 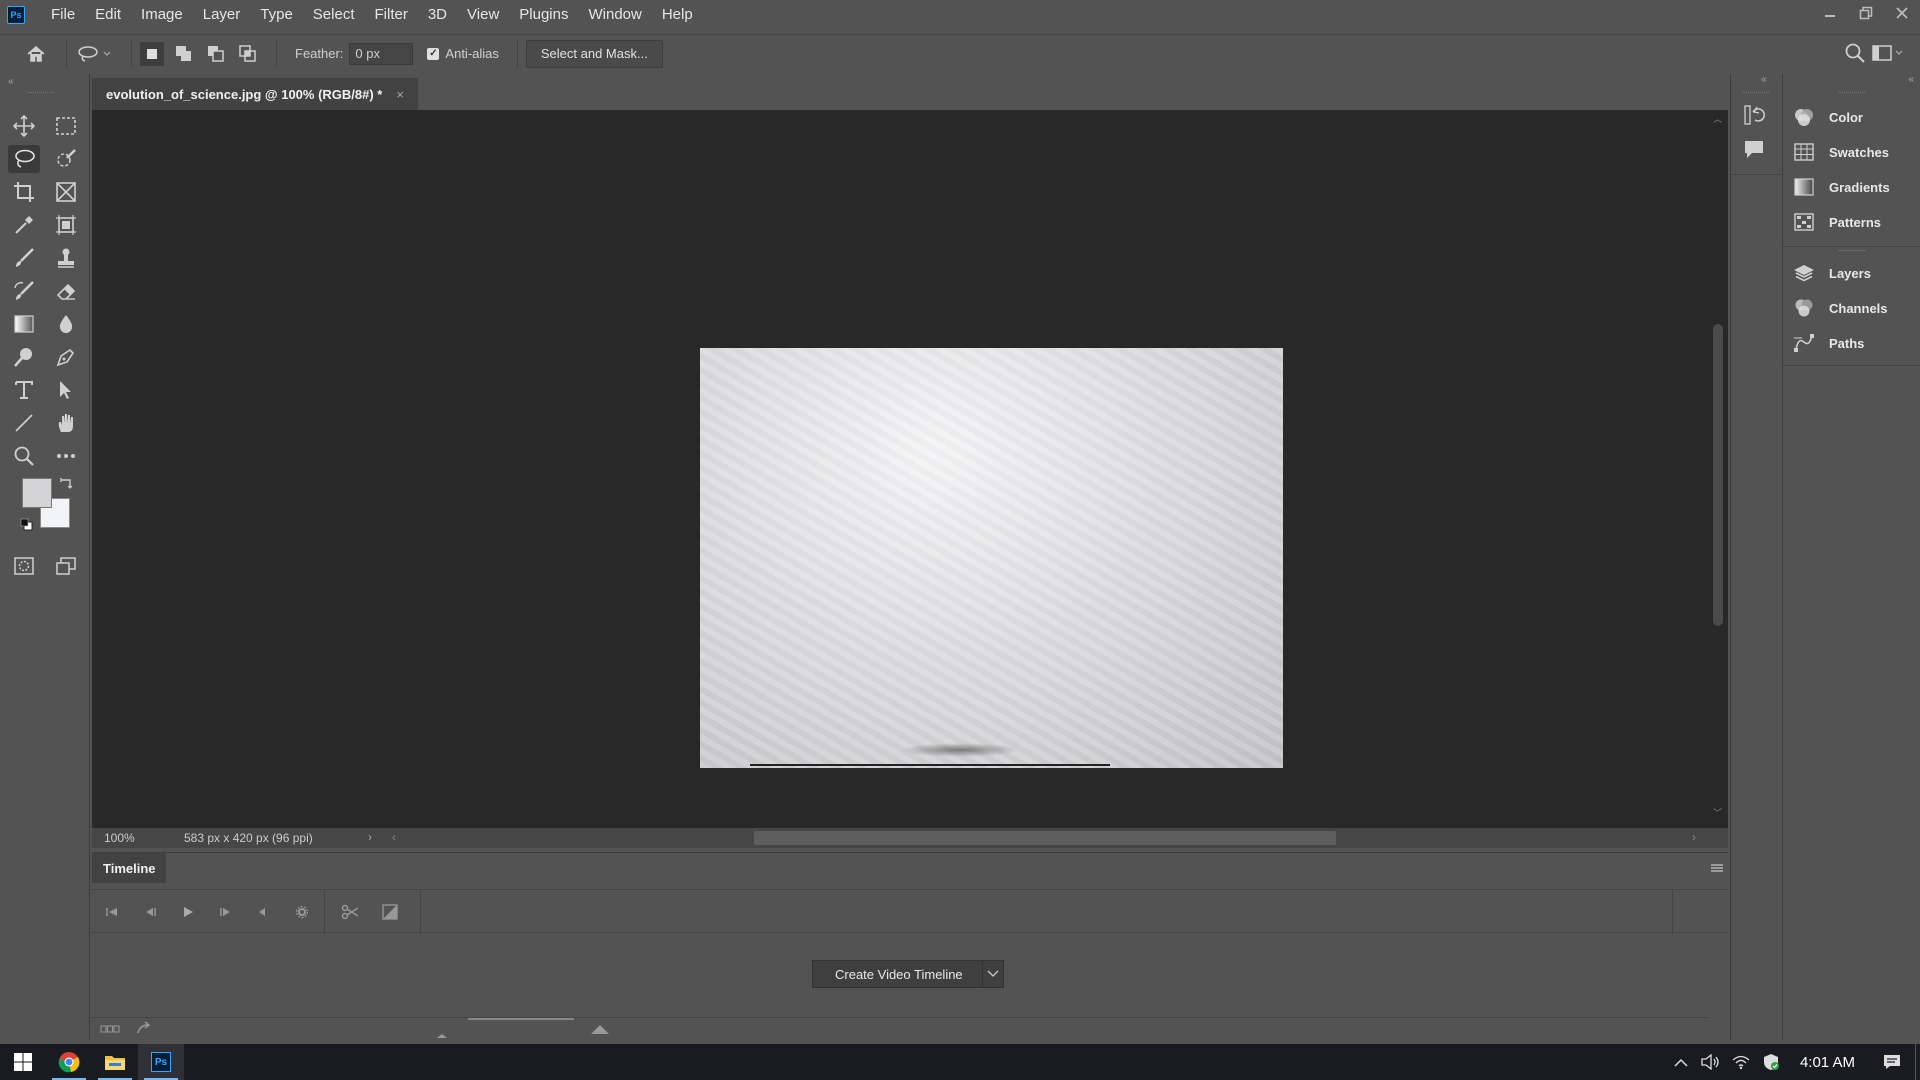 I want to click on patterns-panel-tab: Patterns, so click(x=1851, y=222).